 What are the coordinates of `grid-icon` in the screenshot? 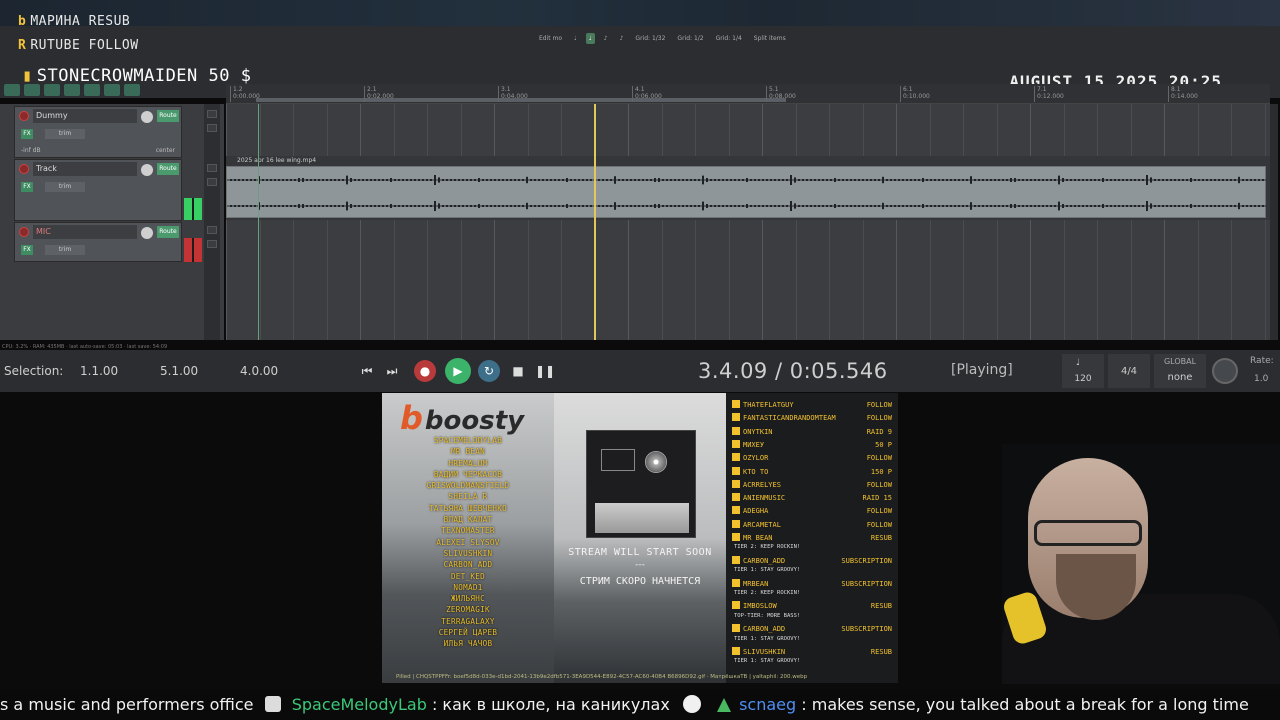 It's located at (52, 90).